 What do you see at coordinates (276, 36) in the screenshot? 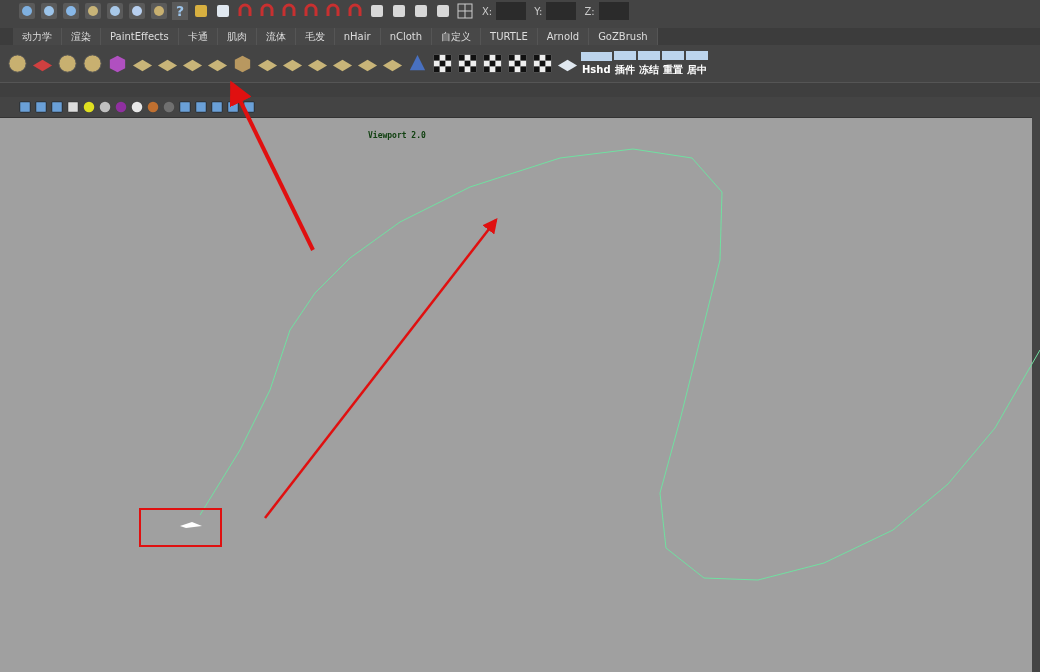
I see `shelf-tab: 流体` at bounding box center [276, 36].